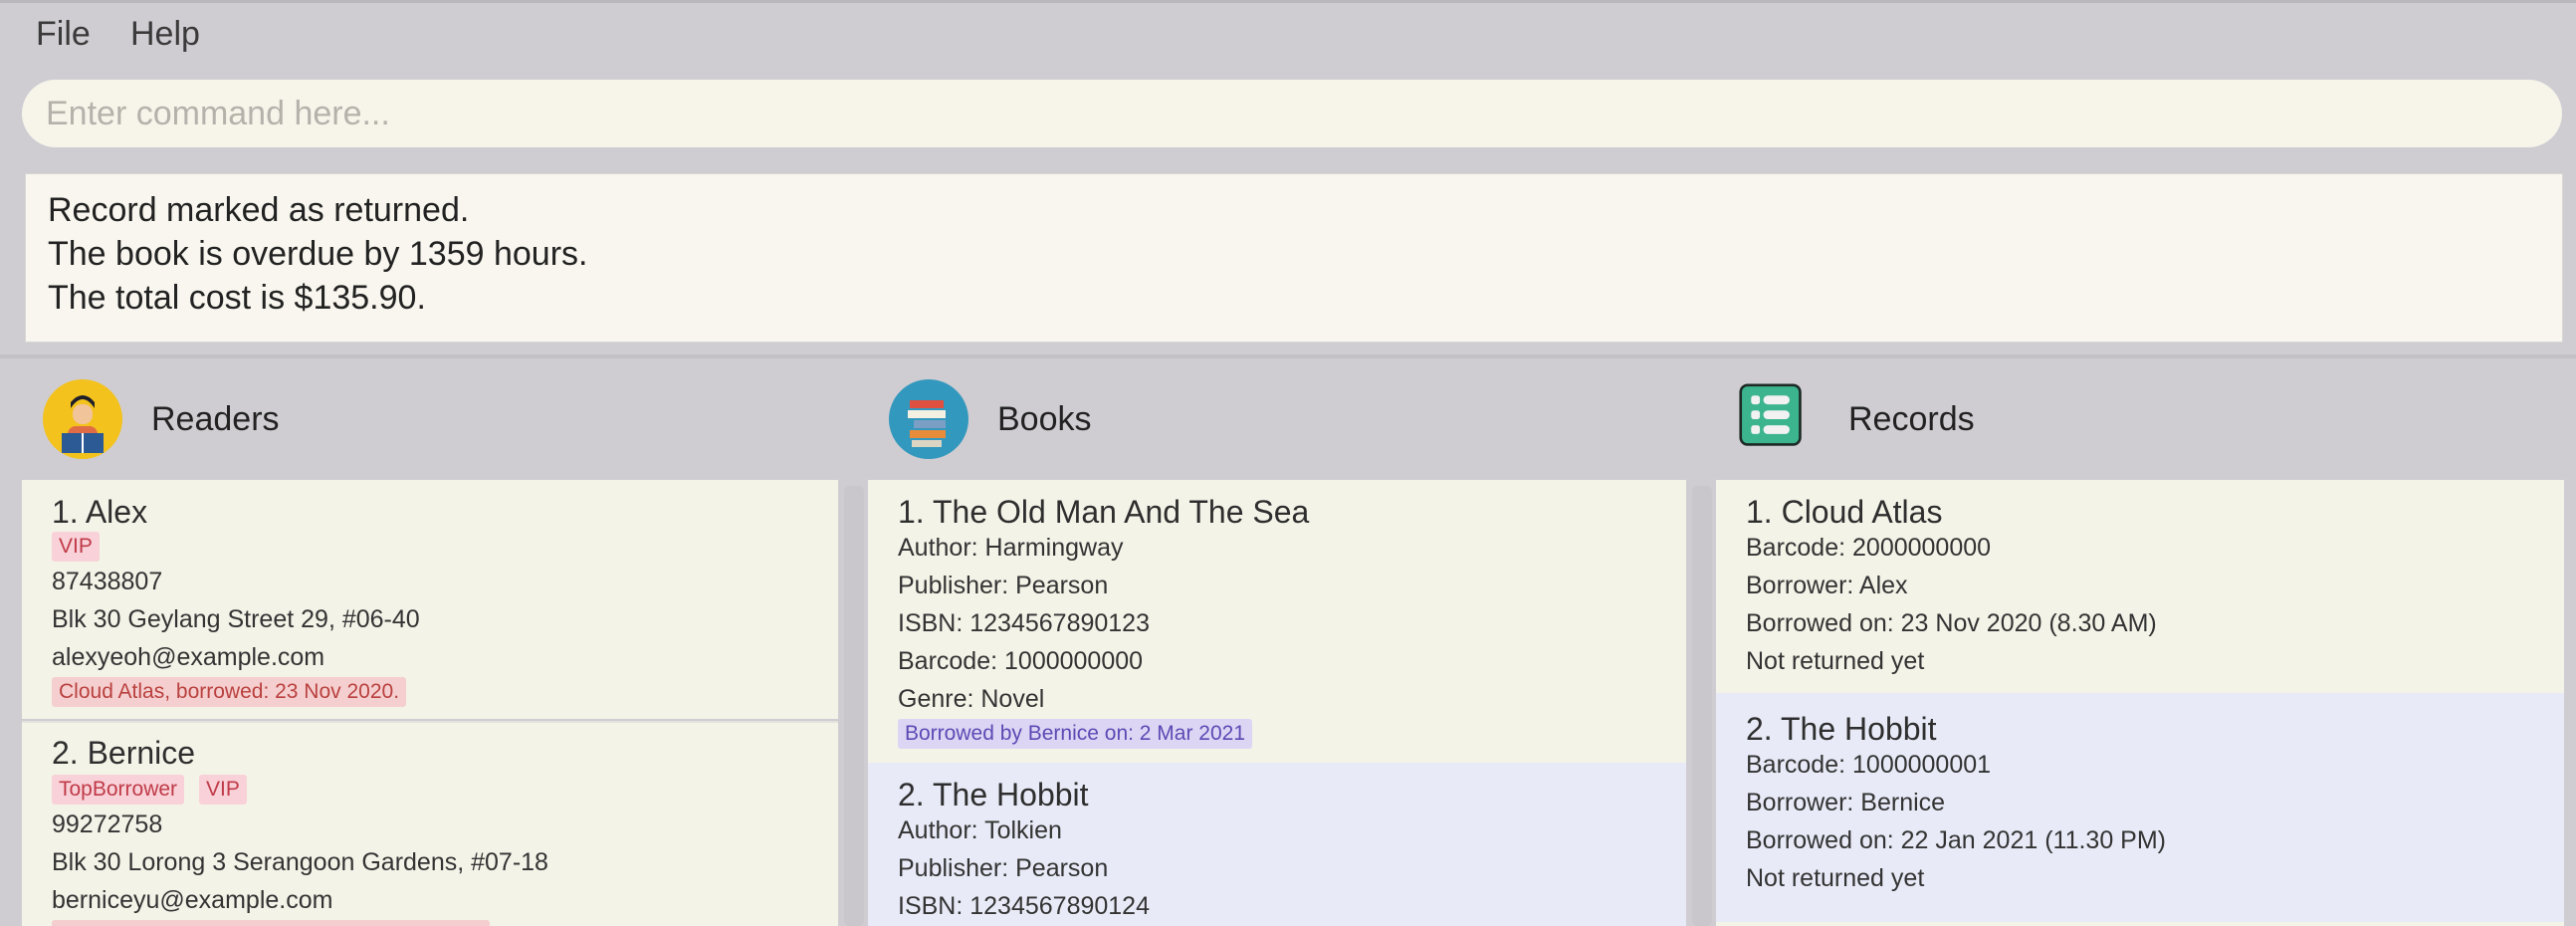  What do you see at coordinates (100, 512) in the screenshot?
I see `reader-name: 1. Alex` at bounding box center [100, 512].